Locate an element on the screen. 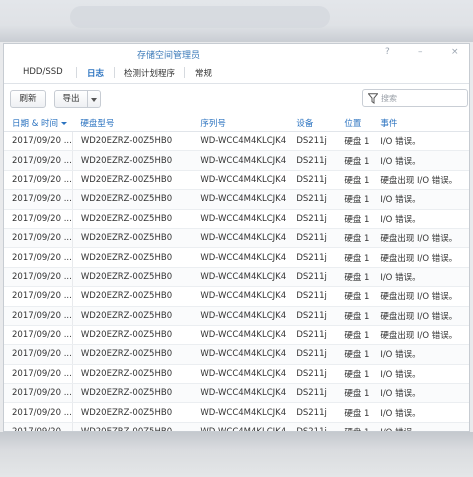  refresh-button: 刷新 is located at coordinates (28, 99).